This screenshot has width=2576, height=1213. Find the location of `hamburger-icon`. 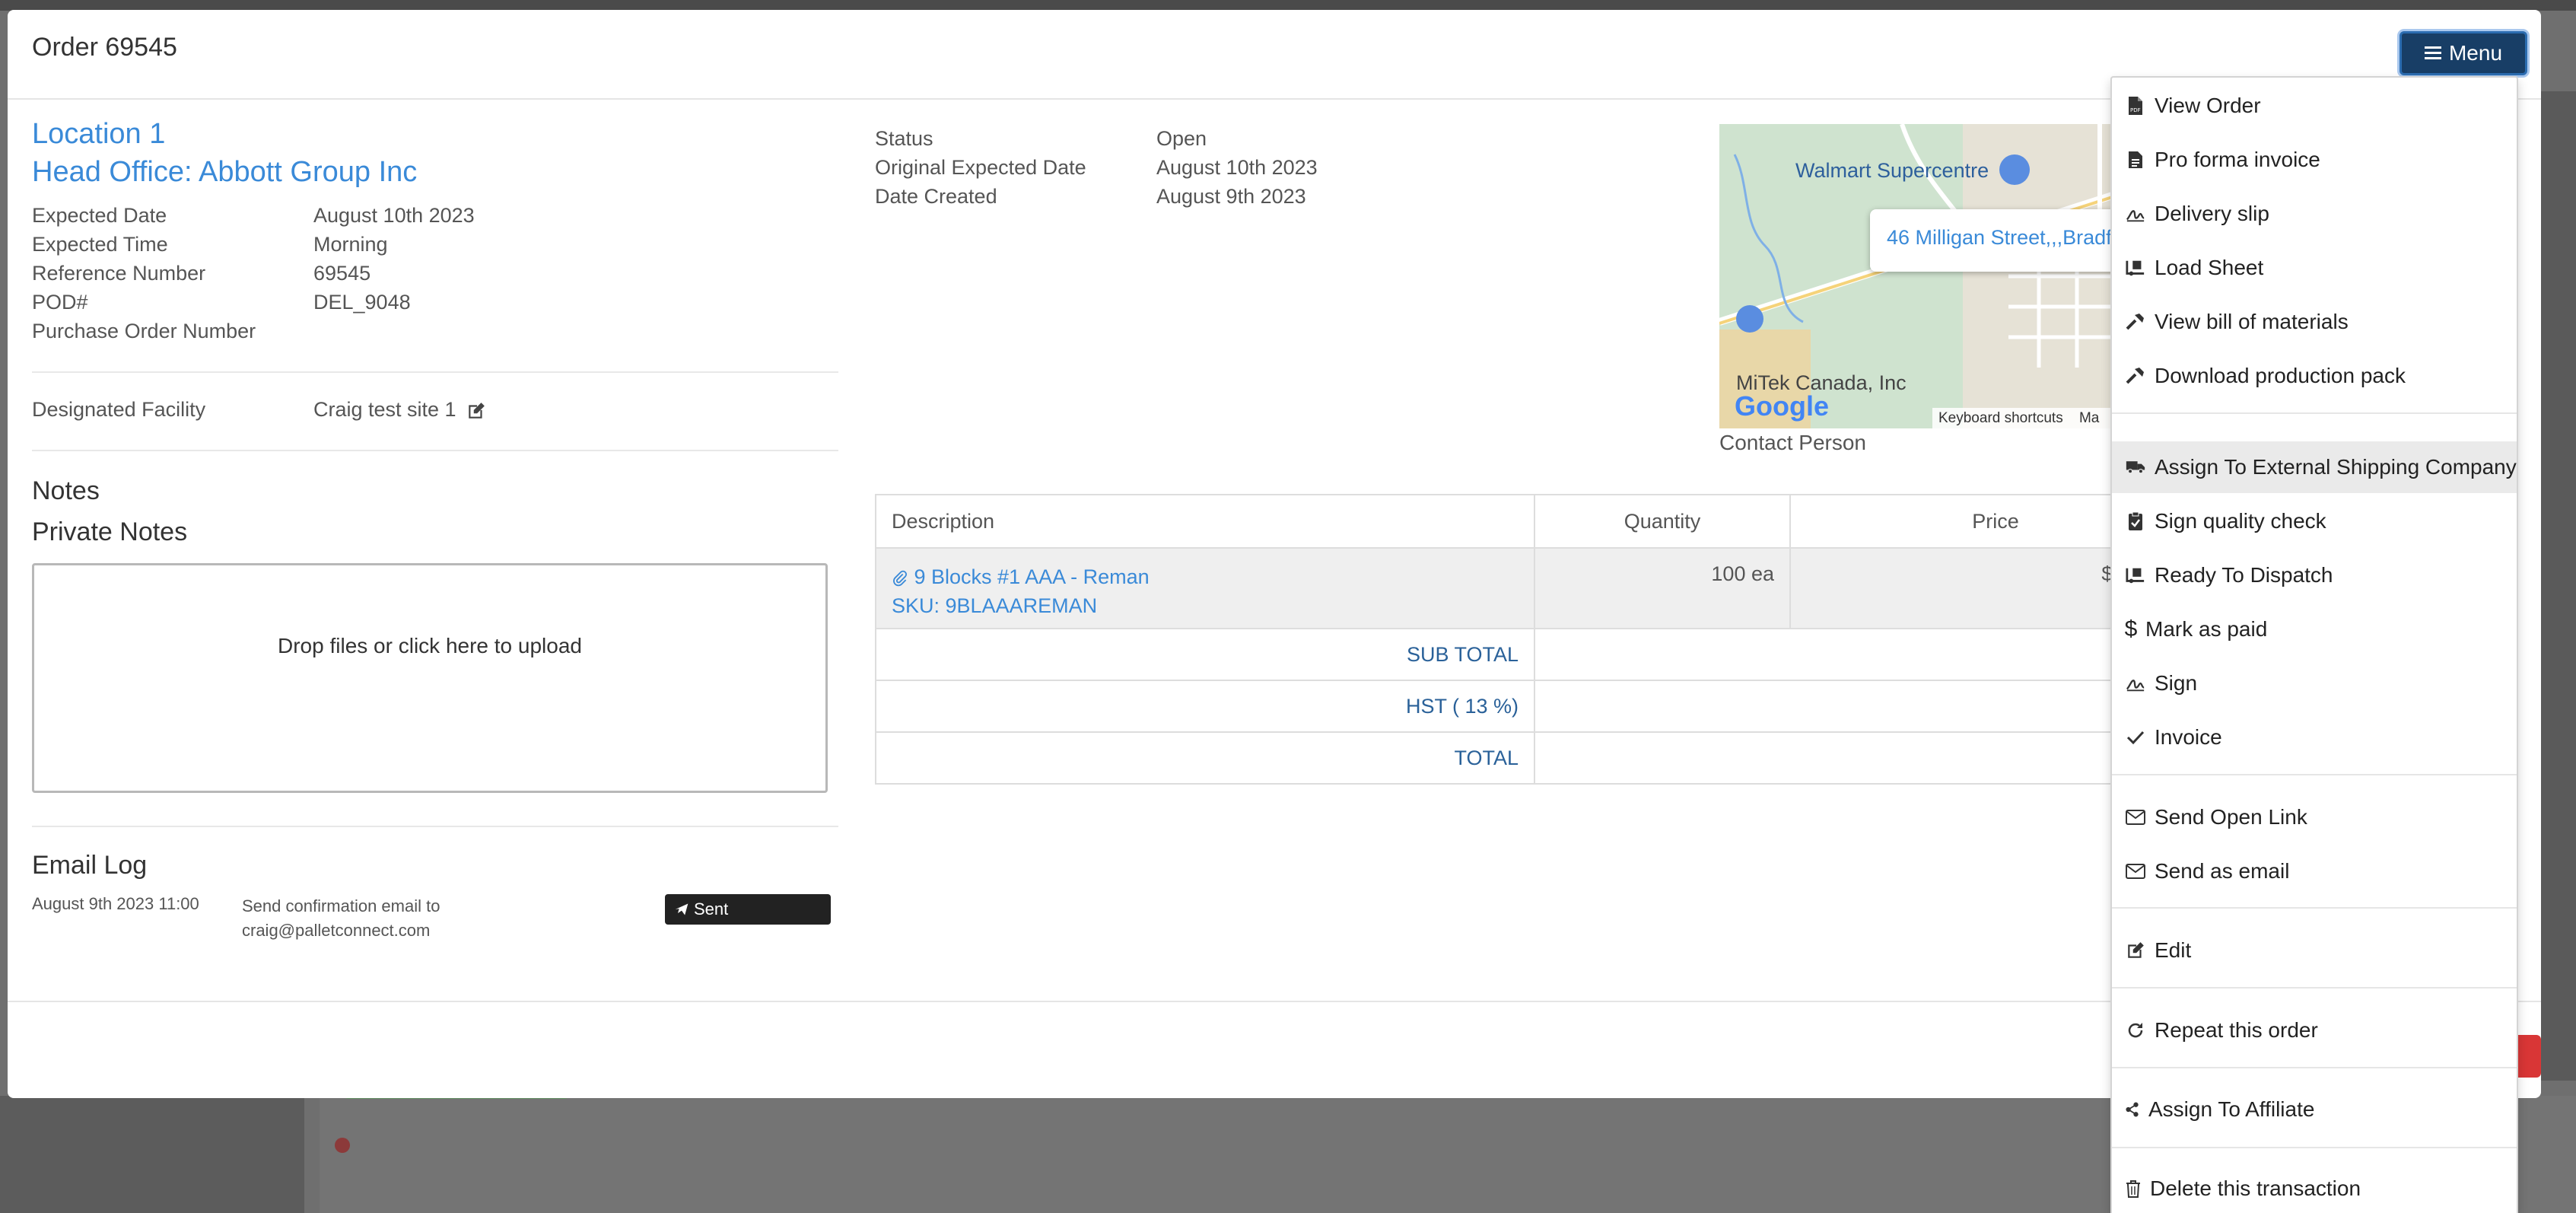

hamburger-icon is located at coordinates (2432, 53).